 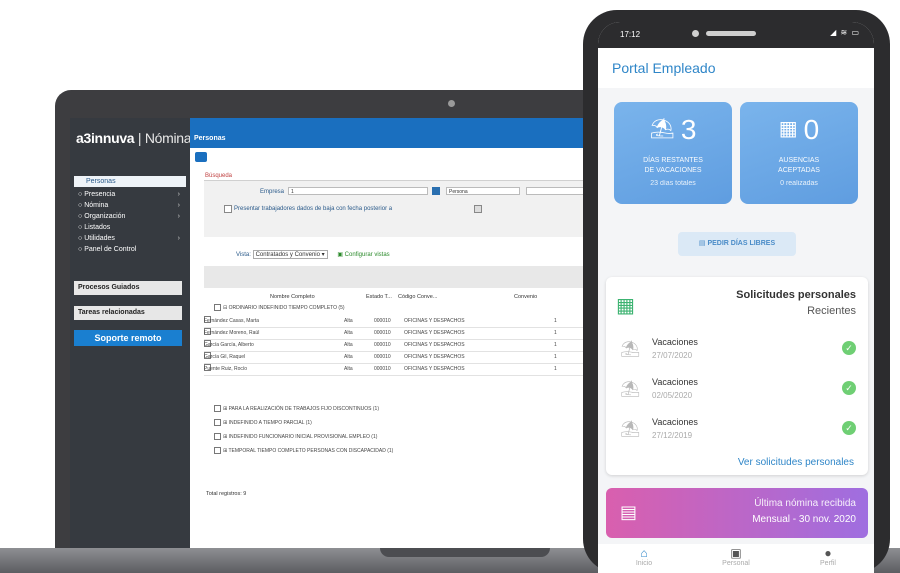 I want to click on cell: Puente Ruiz, Rocío, so click(x=226, y=369).